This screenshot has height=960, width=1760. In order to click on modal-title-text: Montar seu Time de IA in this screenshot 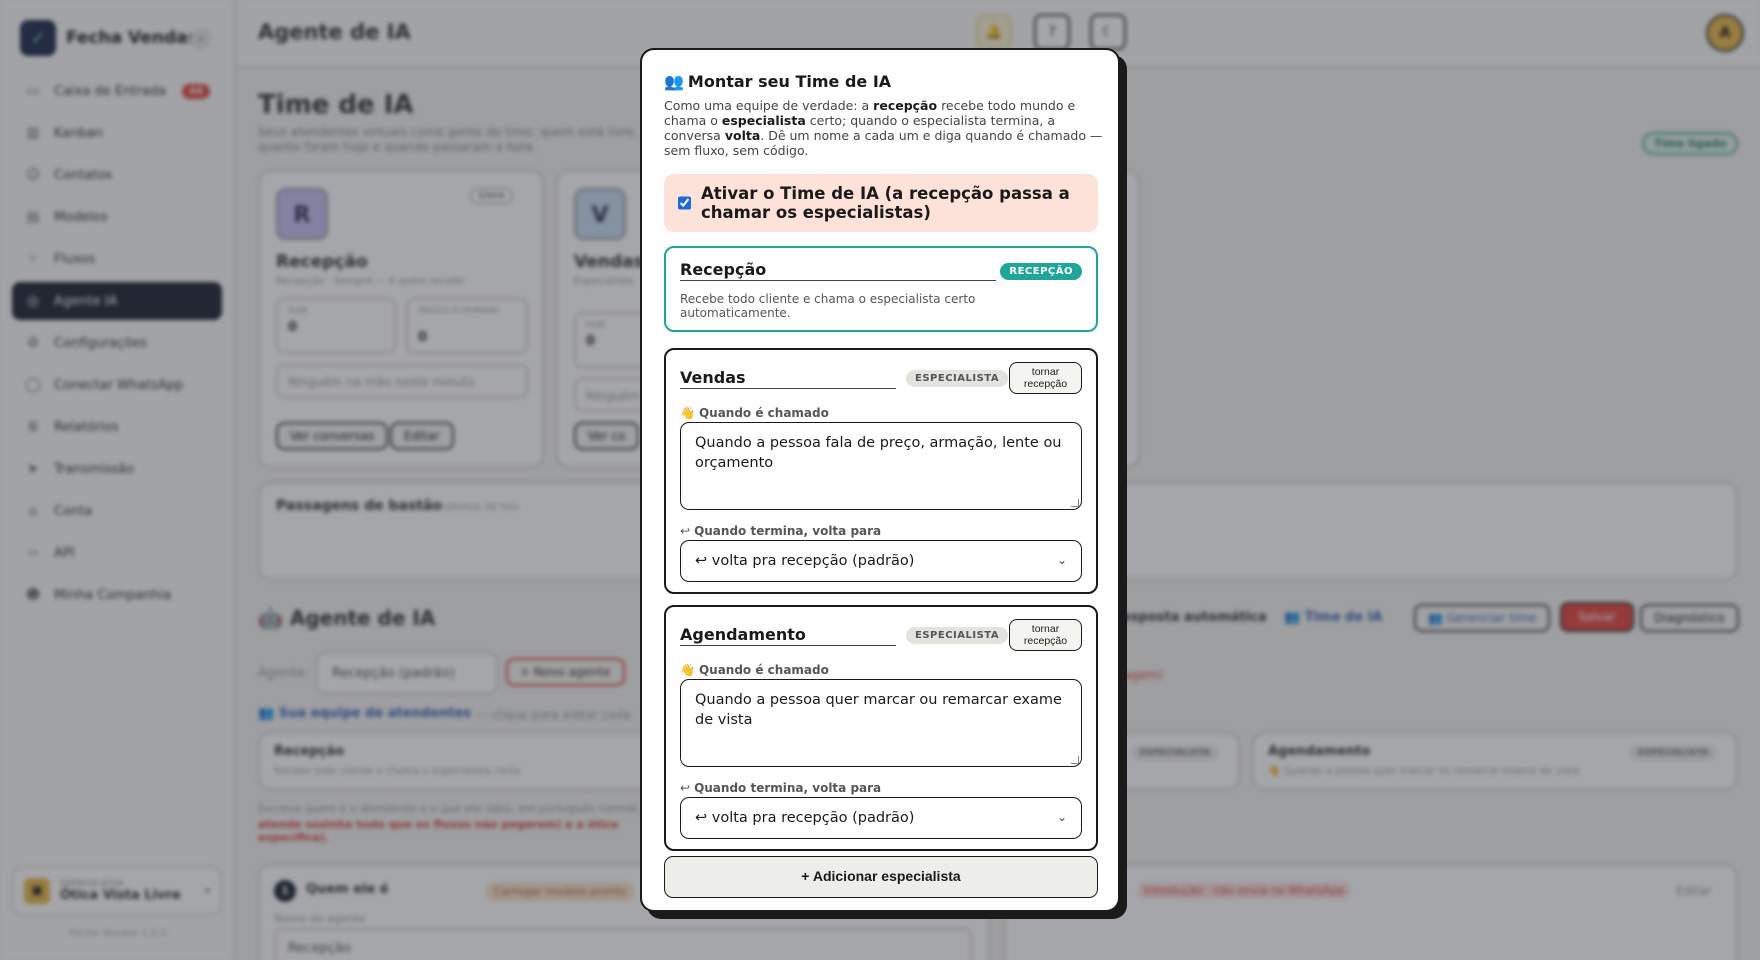, I will do `click(789, 81)`.